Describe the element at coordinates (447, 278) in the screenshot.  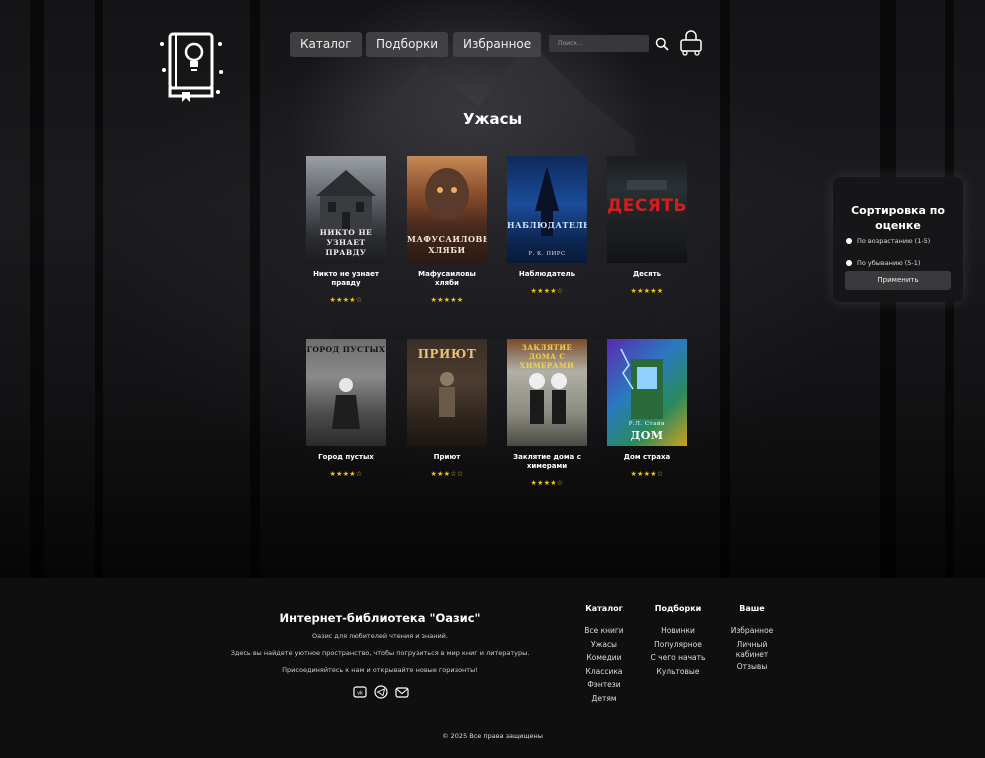
I see `book-title: Мафусаиловы хляби` at that location.